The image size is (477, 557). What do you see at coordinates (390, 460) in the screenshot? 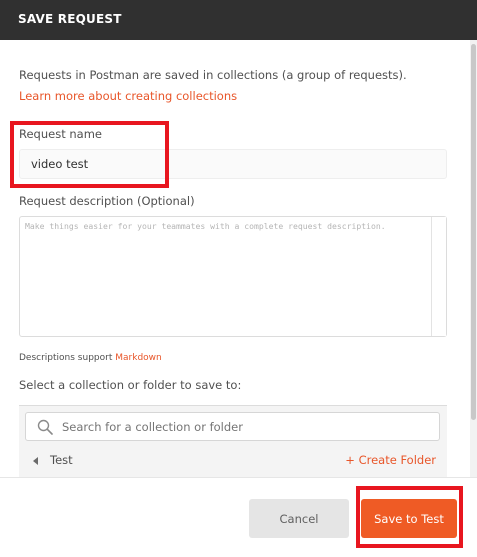
I see `create-folder-button: + Create Folder` at bounding box center [390, 460].